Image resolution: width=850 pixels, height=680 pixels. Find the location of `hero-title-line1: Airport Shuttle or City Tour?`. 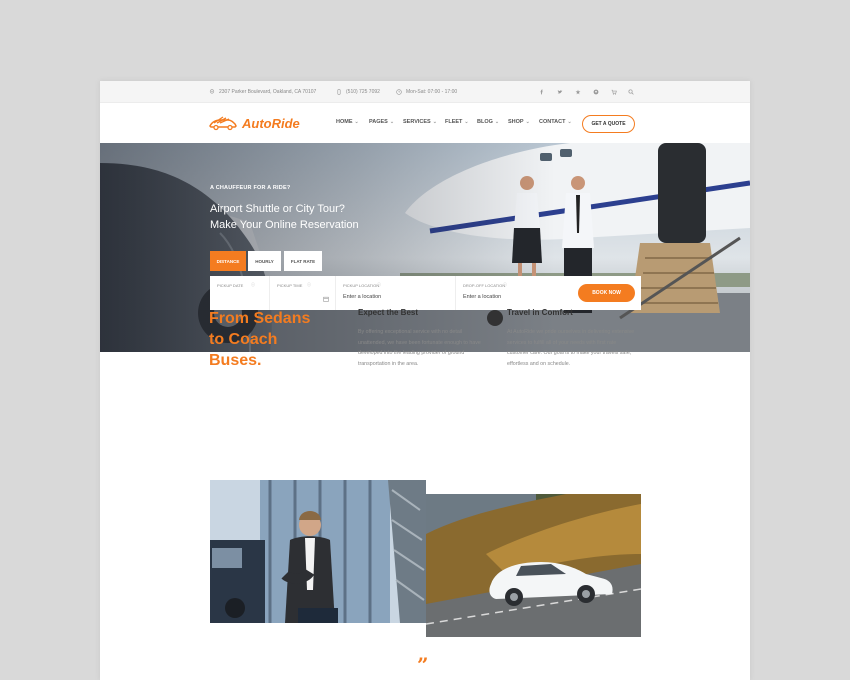

hero-title-line1: Airport Shuttle or City Tour? is located at coordinates (277, 209).